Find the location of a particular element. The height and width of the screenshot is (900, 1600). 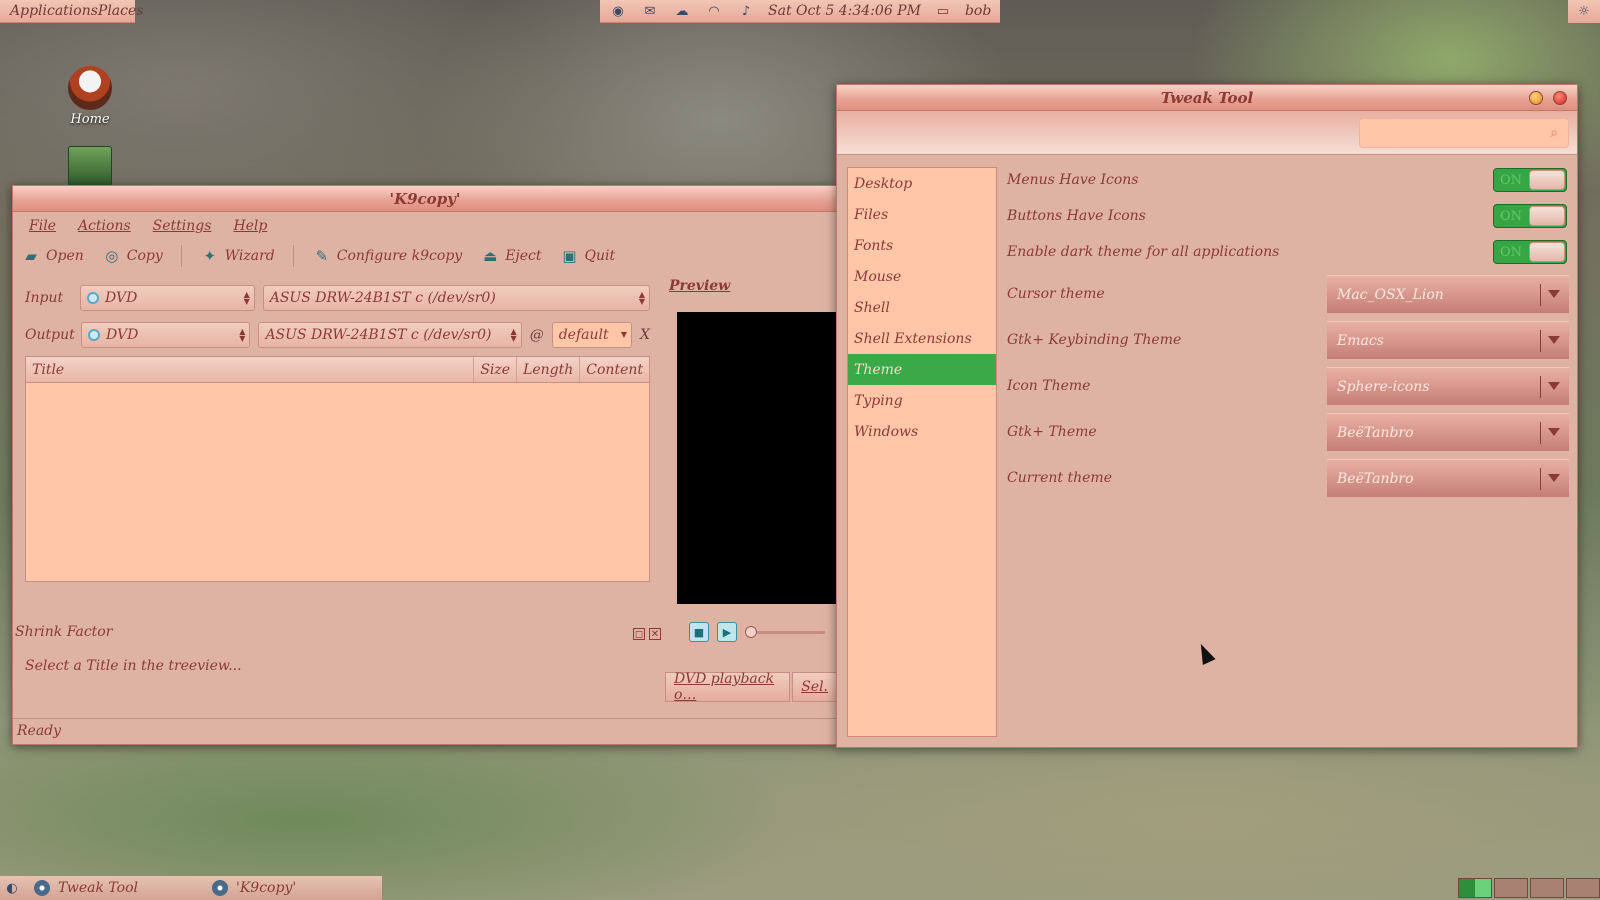

monitor-icon: ▭ is located at coordinates (943, 11).